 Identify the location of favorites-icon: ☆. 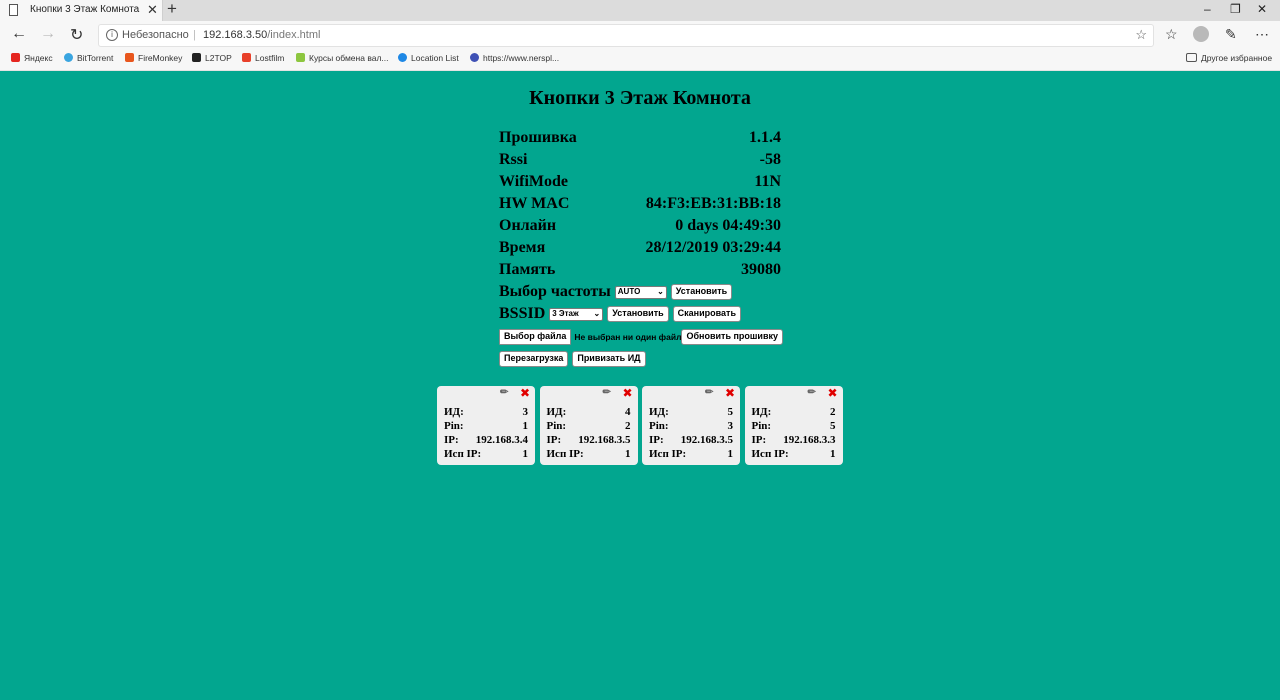
(1171, 34).